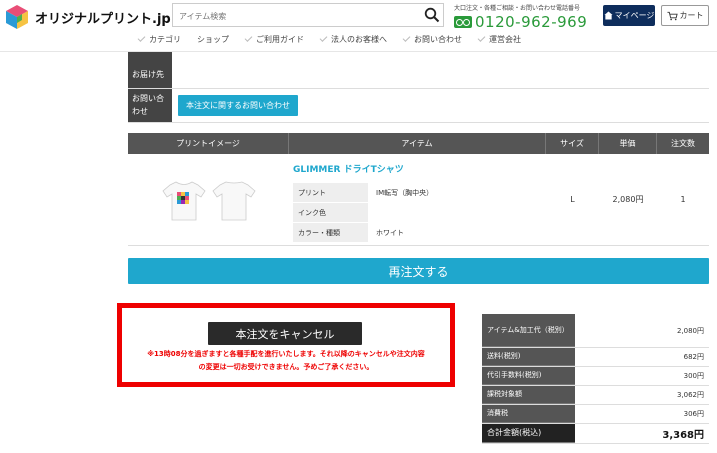 This screenshot has width=717, height=453. What do you see at coordinates (595, 395) in the screenshot?
I see `total-row-taxable: 課税対象額 3,062円` at bounding box center [595, 395].